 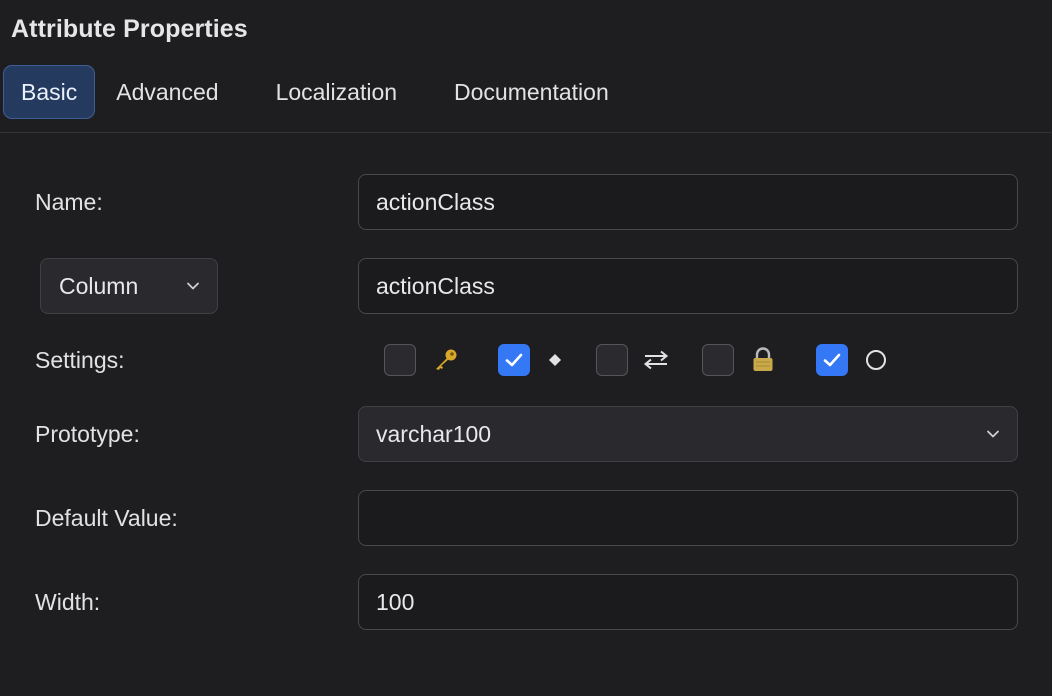 I want to click on name-field: actionClass, so click(x=688, y=202).